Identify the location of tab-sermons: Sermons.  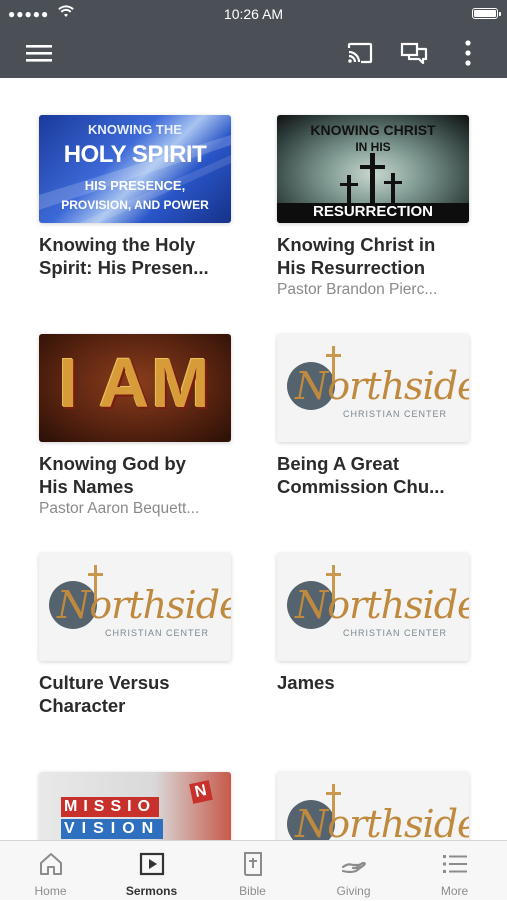
(151, 871).